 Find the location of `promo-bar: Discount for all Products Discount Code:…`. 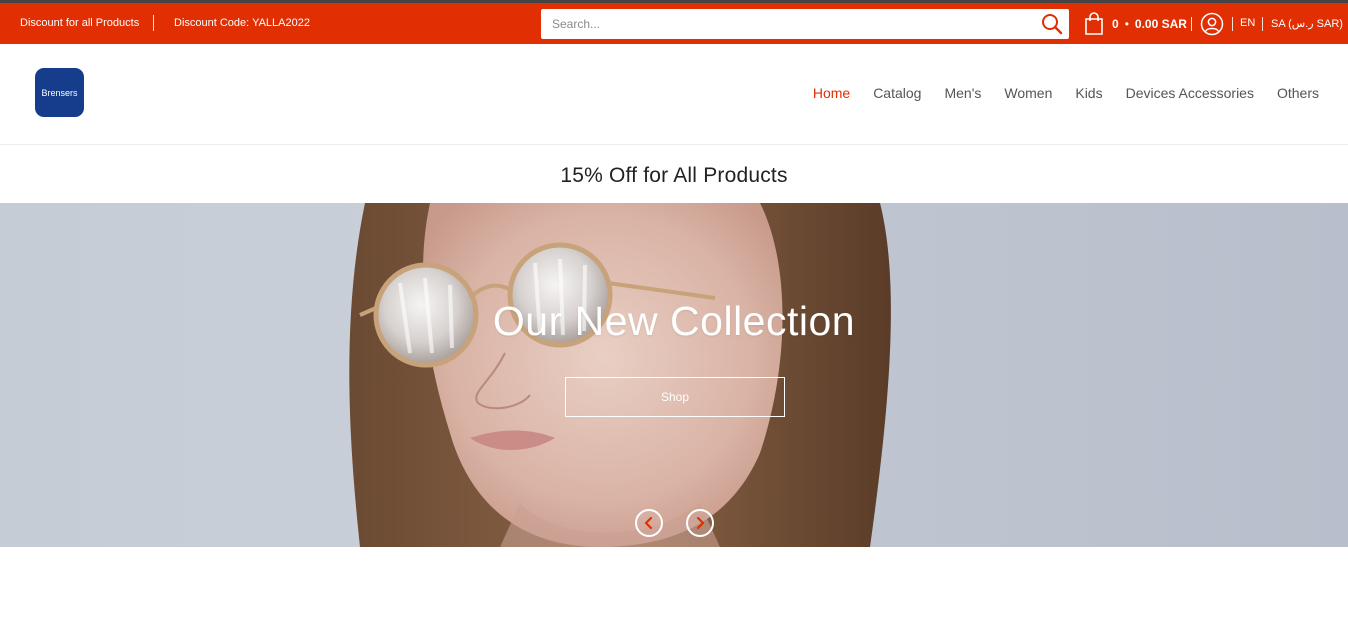

promo-bar: Discount for all Products Discount Code:… is located at coordinates (674, 23).